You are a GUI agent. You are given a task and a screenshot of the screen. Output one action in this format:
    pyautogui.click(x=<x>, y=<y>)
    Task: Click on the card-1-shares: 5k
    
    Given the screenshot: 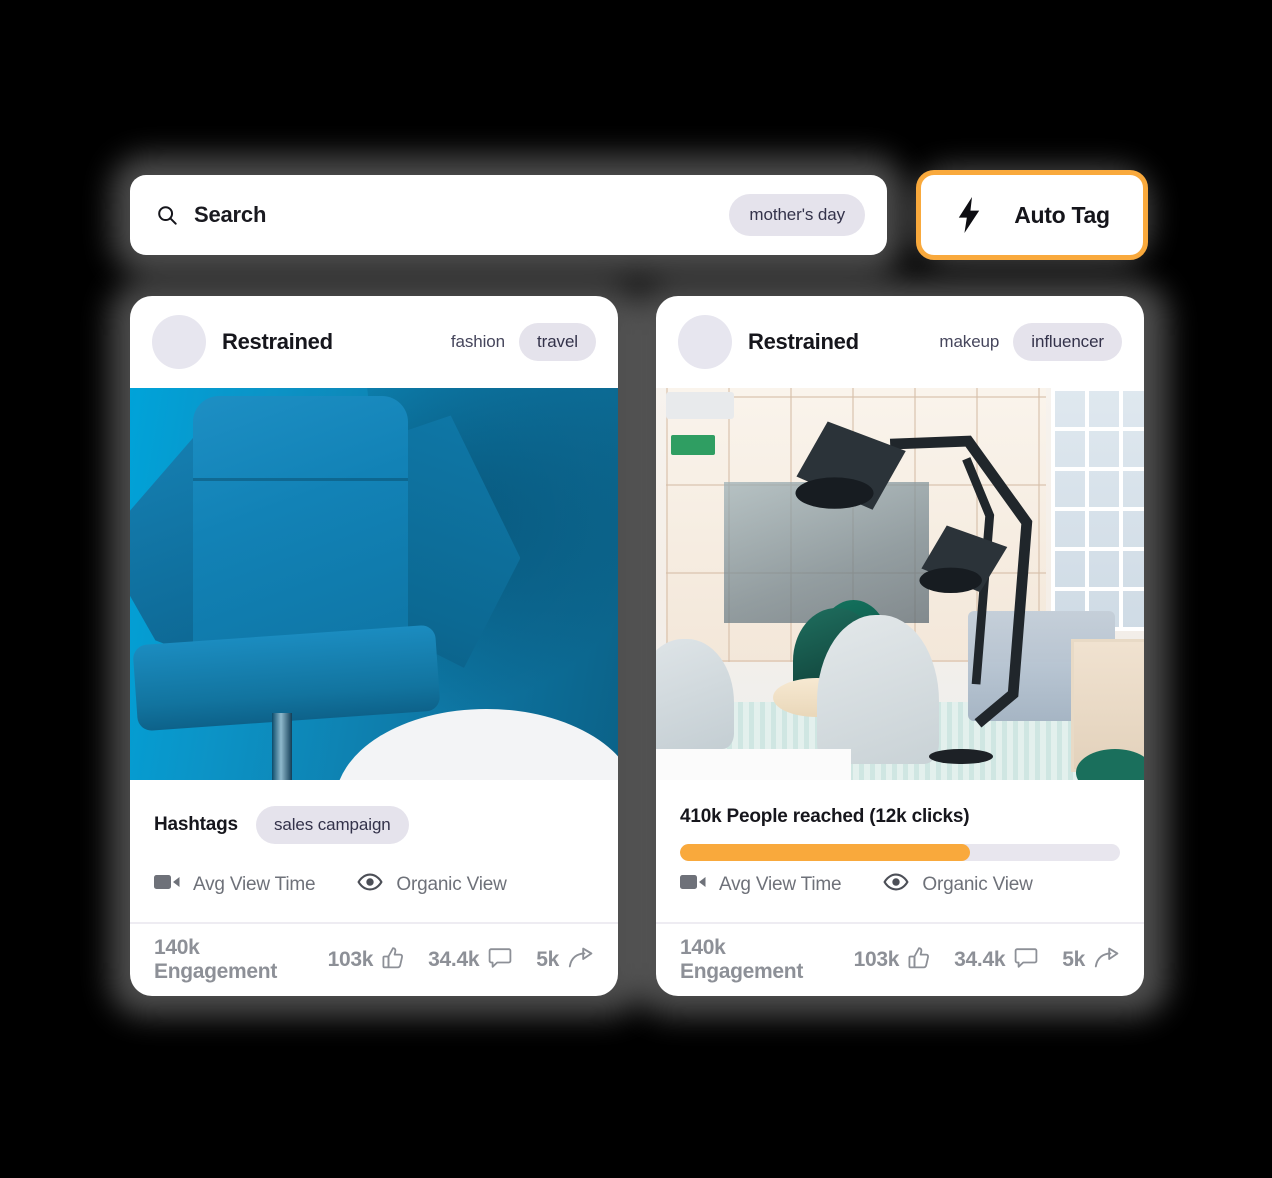 What is the action you would take?
    pyautogui.click(x=565, y=960)
    